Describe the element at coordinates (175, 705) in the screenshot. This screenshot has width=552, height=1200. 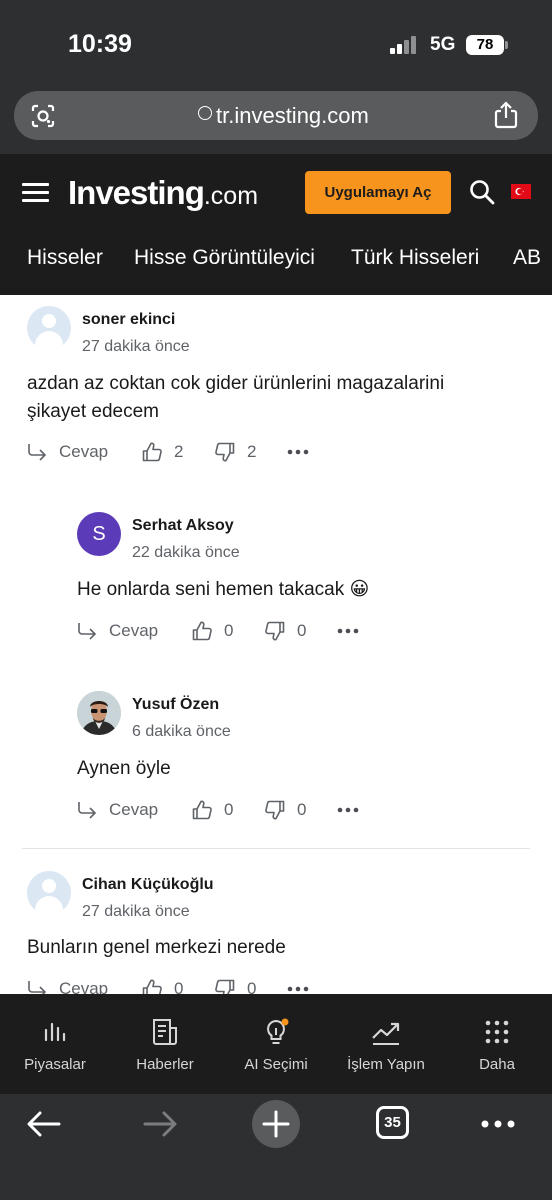
I see `comment-author: Yusuf Özen` at that location.